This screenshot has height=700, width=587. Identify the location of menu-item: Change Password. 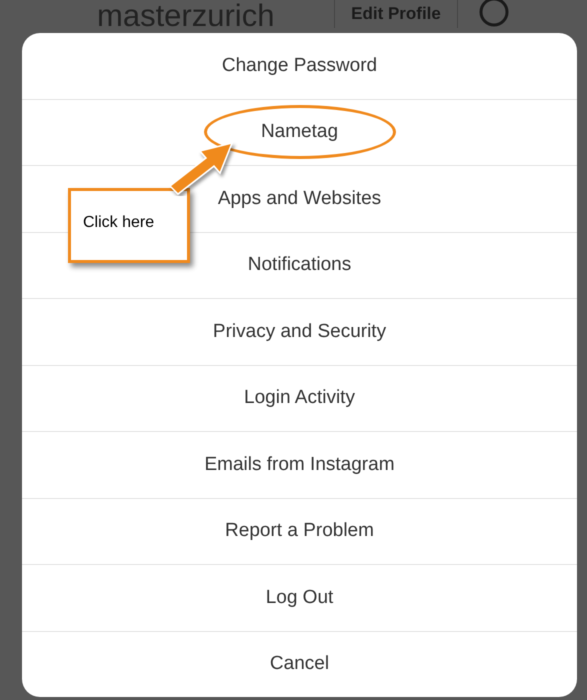
(300, 65).